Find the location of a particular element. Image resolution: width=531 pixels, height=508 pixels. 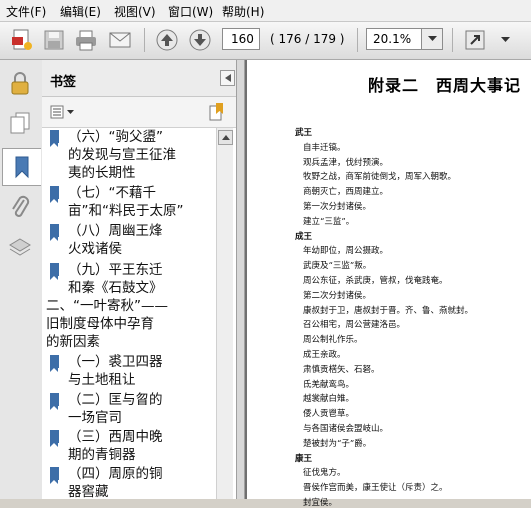

security-button is located at coordinates (20, 83).